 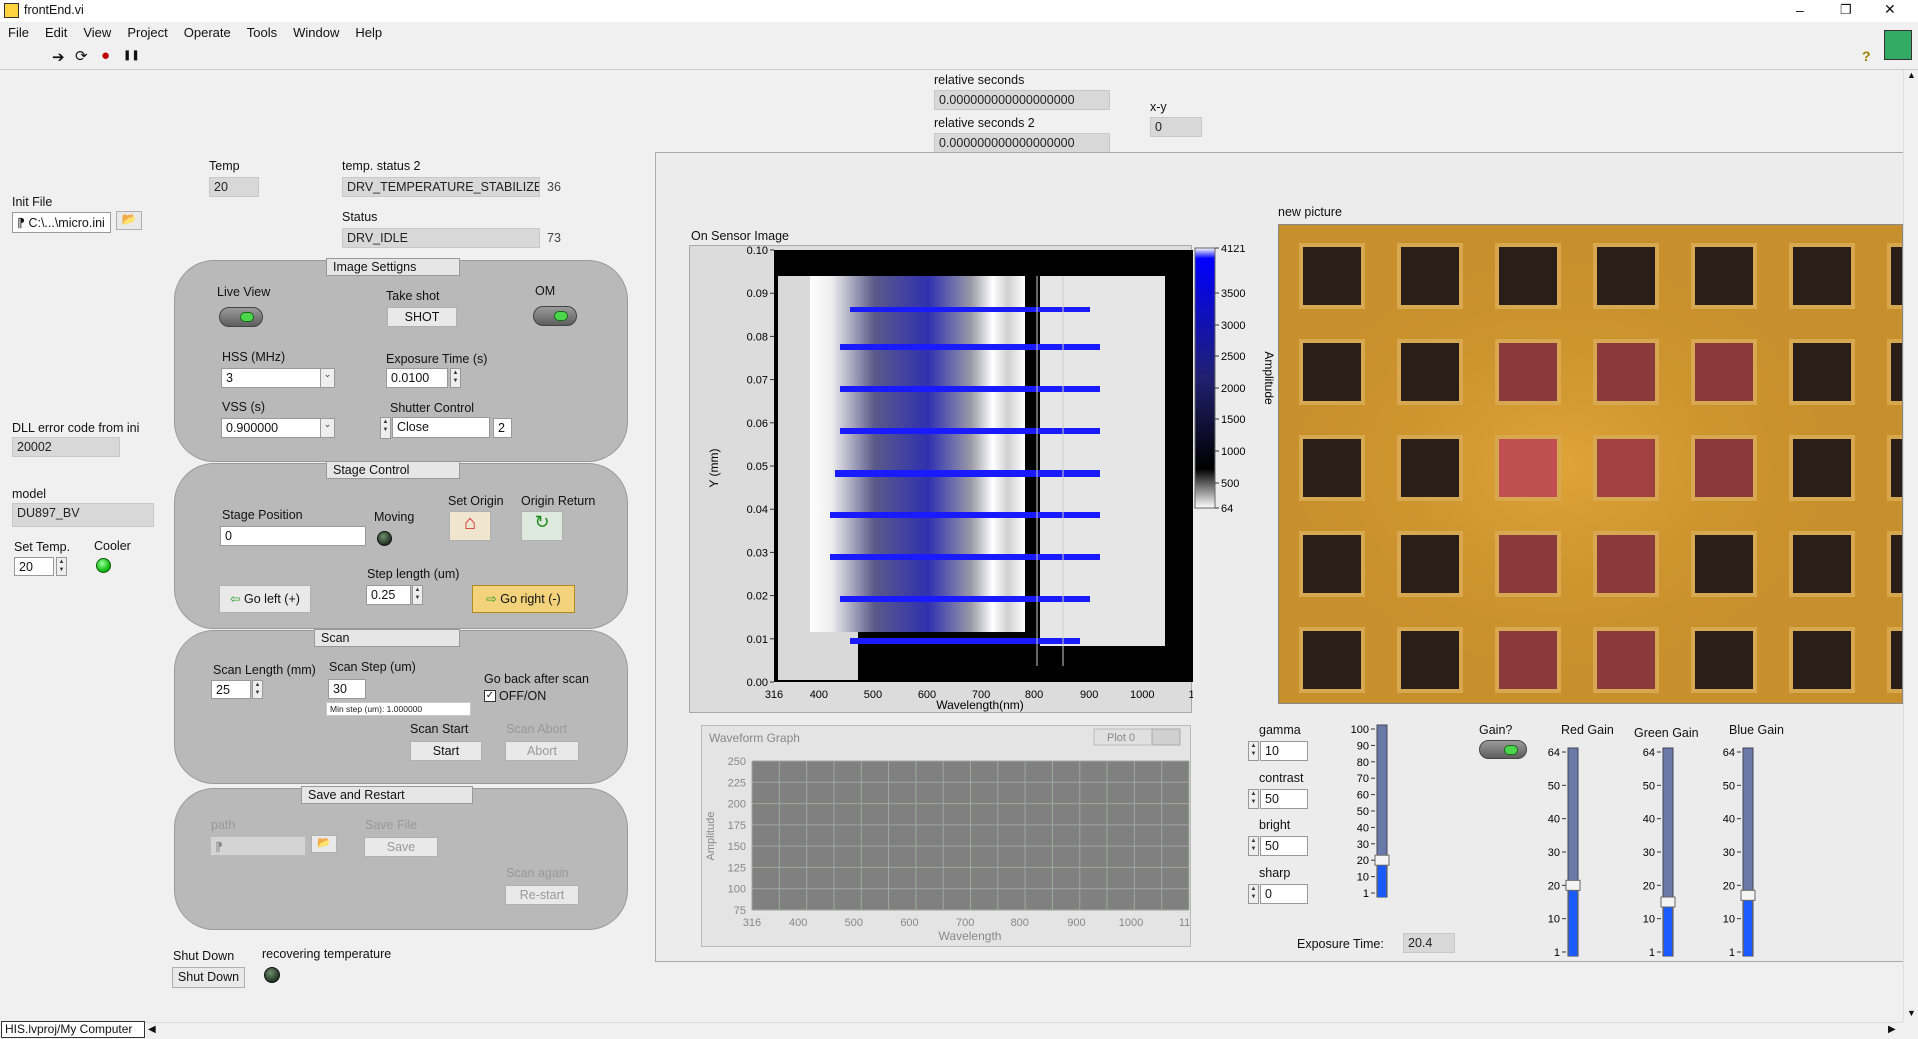 What do you see at coordinates (208, 977) in the screenshot?
I see `shutdown-button: Shut Down` at bounding box center [208, 977].